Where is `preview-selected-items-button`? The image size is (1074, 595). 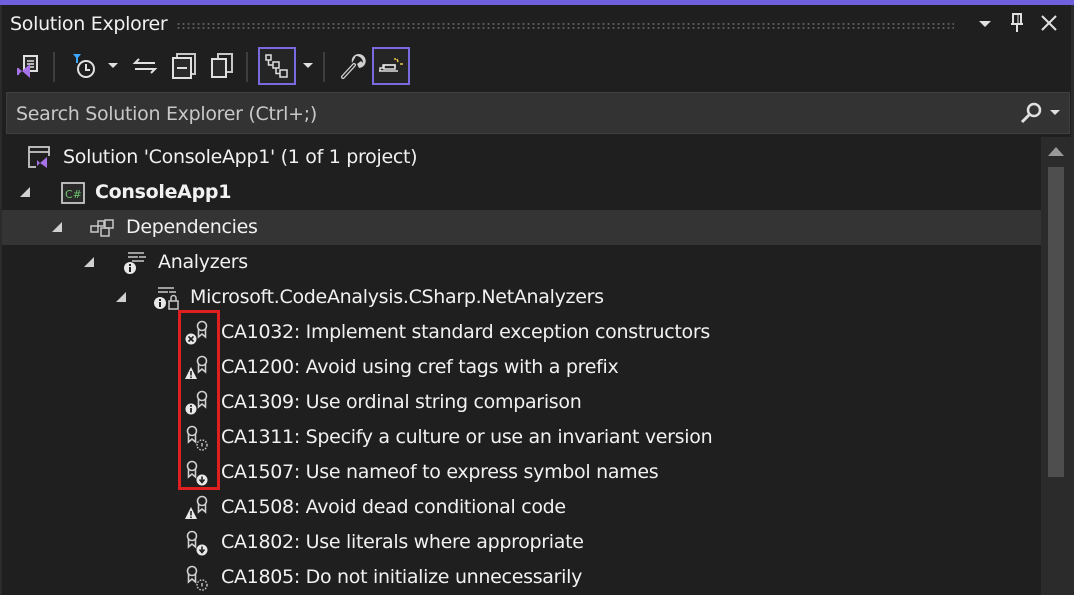 preview-selected-items-button is located at coordinates (391, 66).